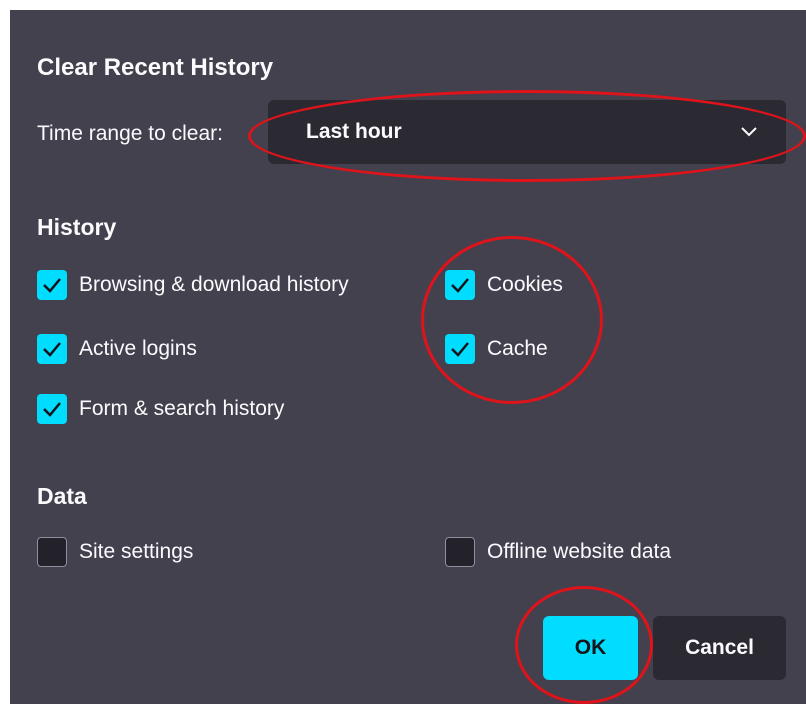  What do you see at coordinates (517, 348) in the screenshot?
I see `checkbox-label: Cache` at bounding box center [517, 348].